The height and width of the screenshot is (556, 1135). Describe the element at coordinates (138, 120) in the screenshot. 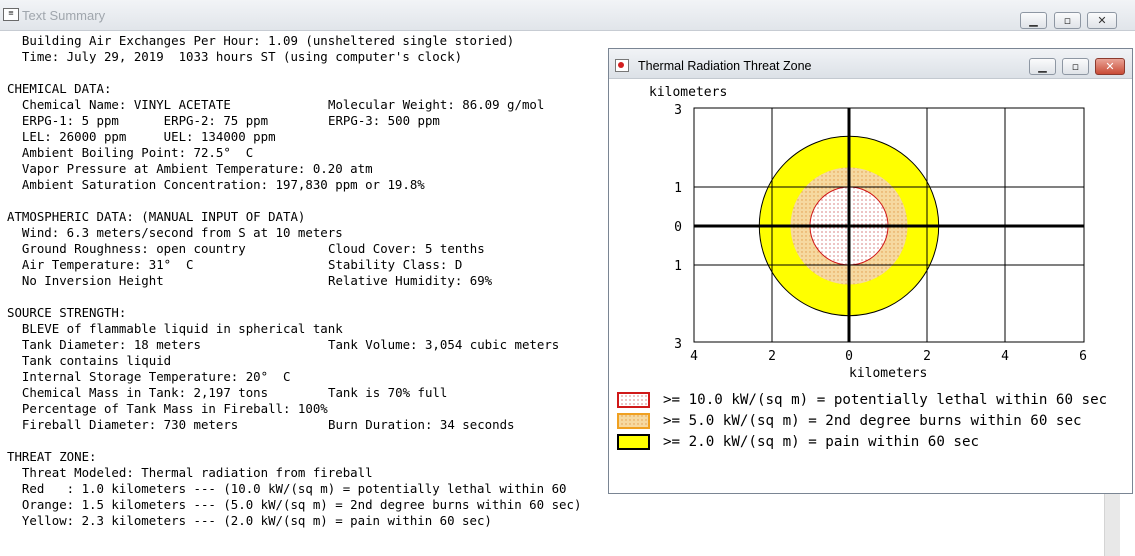

I see `summary-line-text: ERPG-1: 5 ppm ERPG-2: 75 ppm` at that location.